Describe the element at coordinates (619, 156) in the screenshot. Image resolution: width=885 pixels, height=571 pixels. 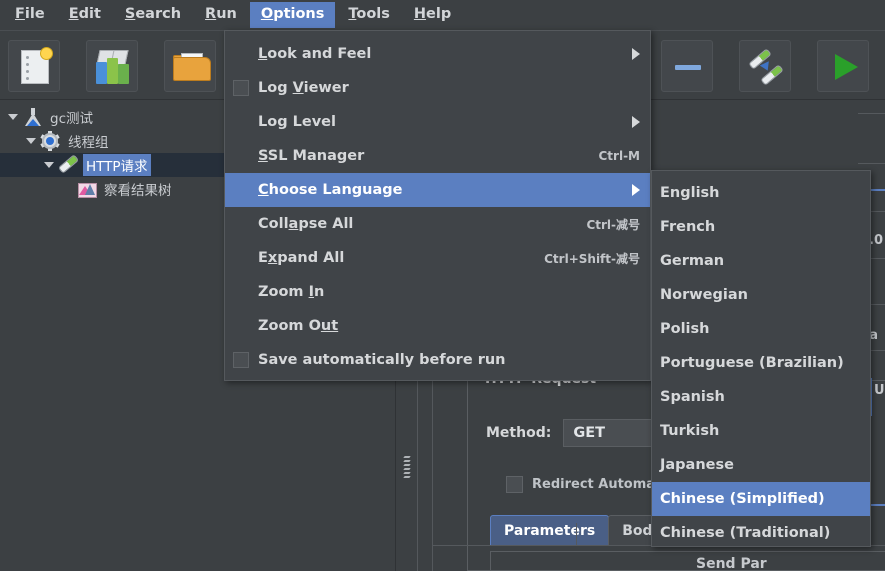
I see `menu-item-accelerator: Ctrl-M` at that location.